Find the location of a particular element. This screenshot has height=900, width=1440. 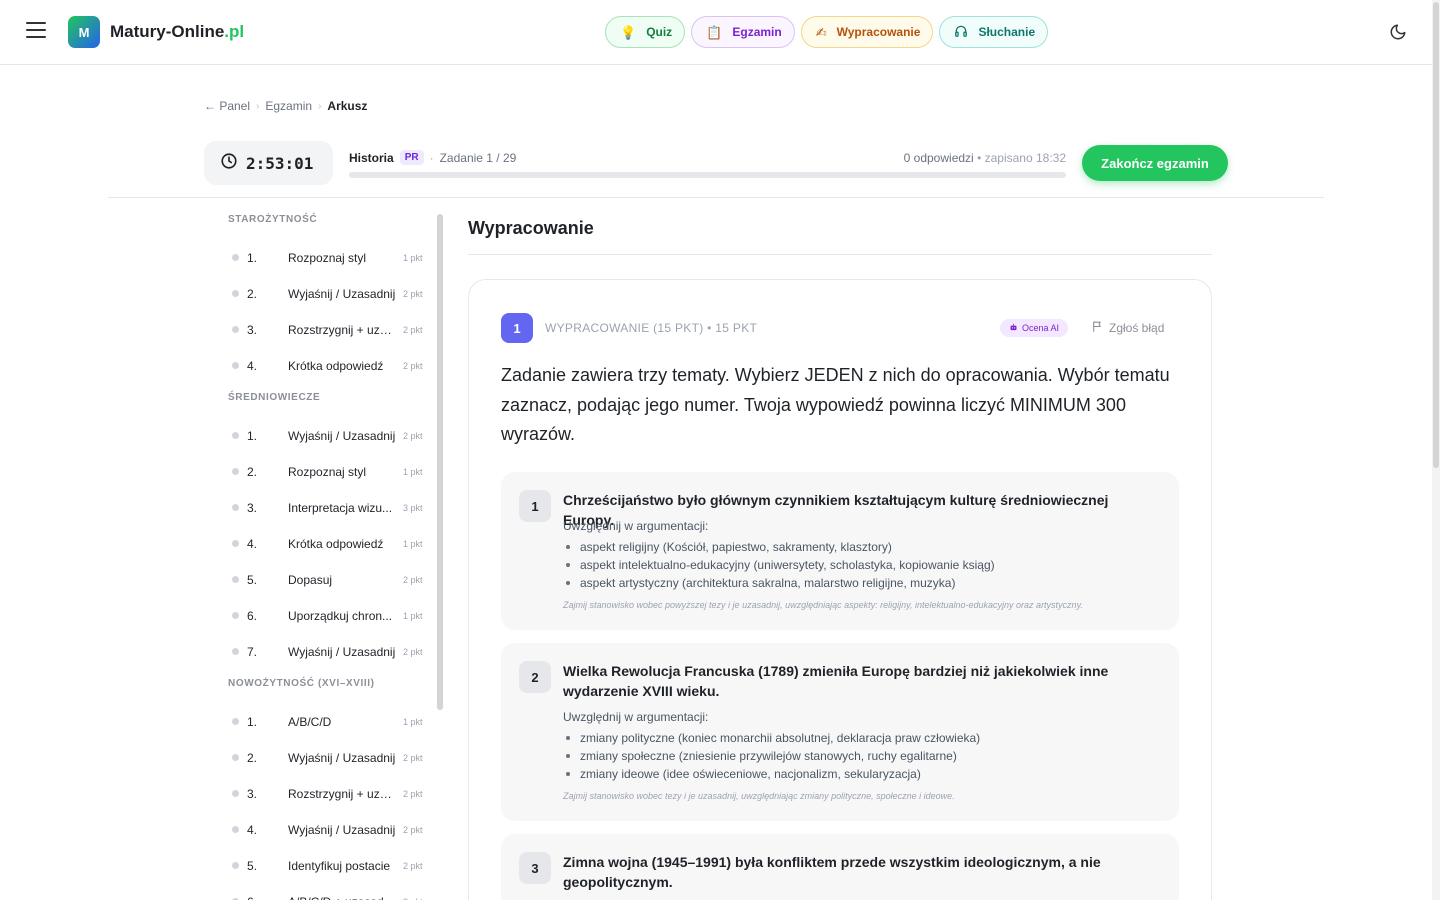

page-scrollbar is located at coordinates (1436, 450).